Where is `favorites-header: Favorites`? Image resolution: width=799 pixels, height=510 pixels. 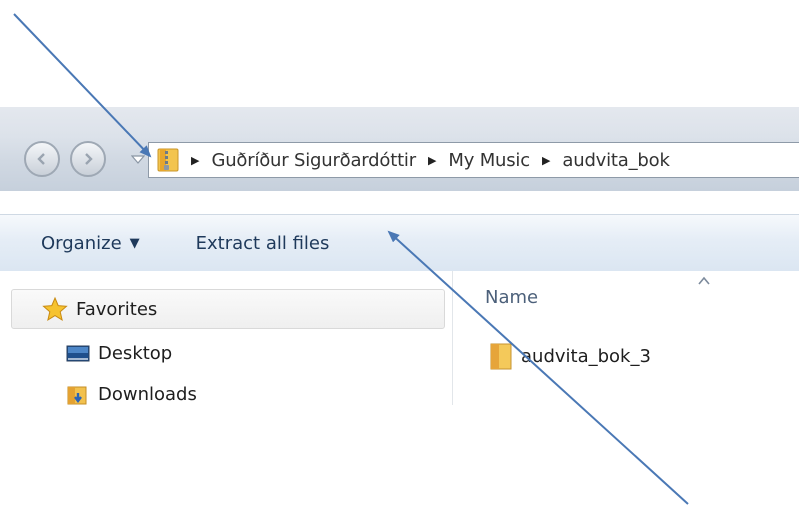
favorites-header: Favorites is located at coordinates (228, 309).